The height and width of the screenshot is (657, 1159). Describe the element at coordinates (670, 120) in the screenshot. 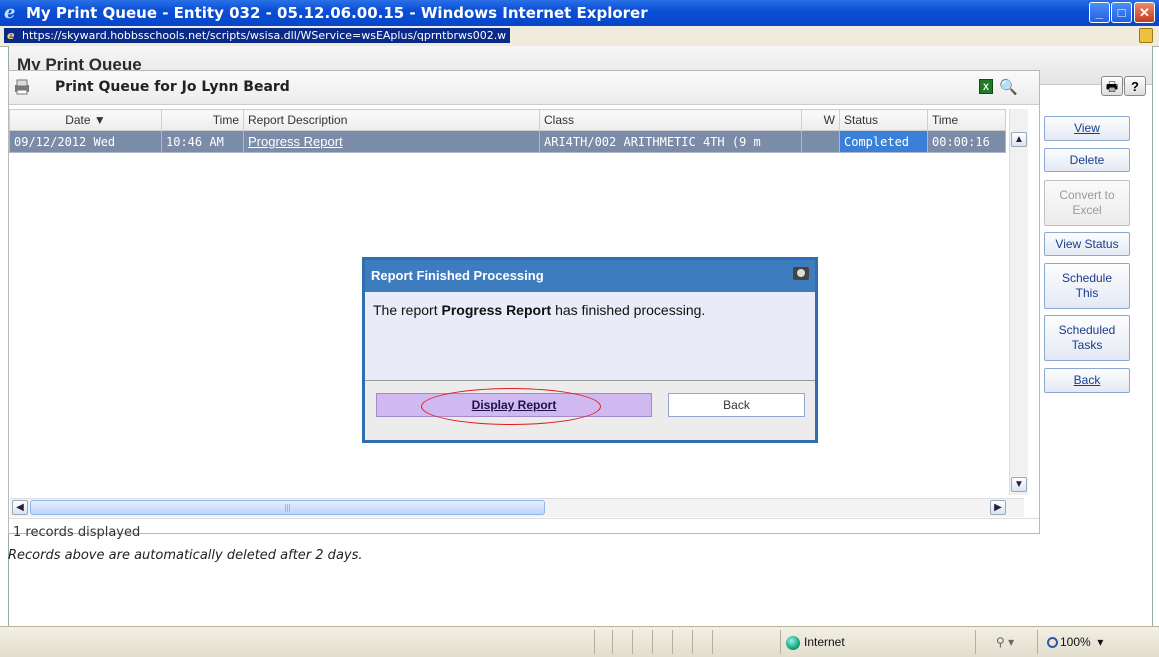

I see `col-class: Class` at that location.